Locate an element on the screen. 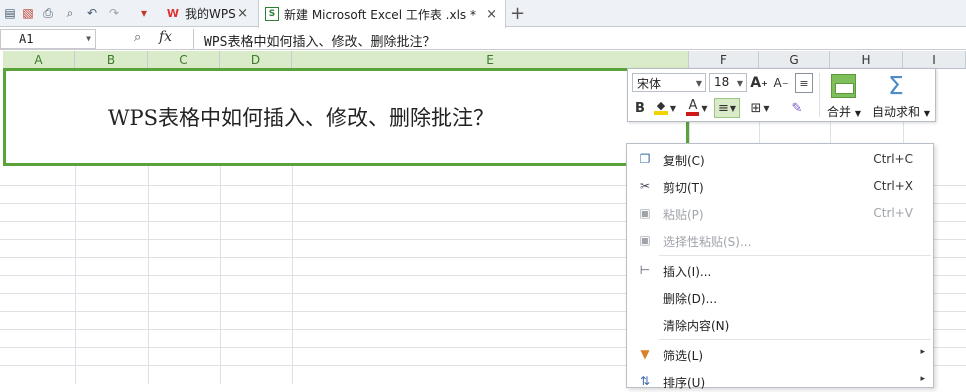 The width and height of the screenshot is (966, 392). menu-item-shortcut: Ctrl+X is located at coordinates (893, 186).